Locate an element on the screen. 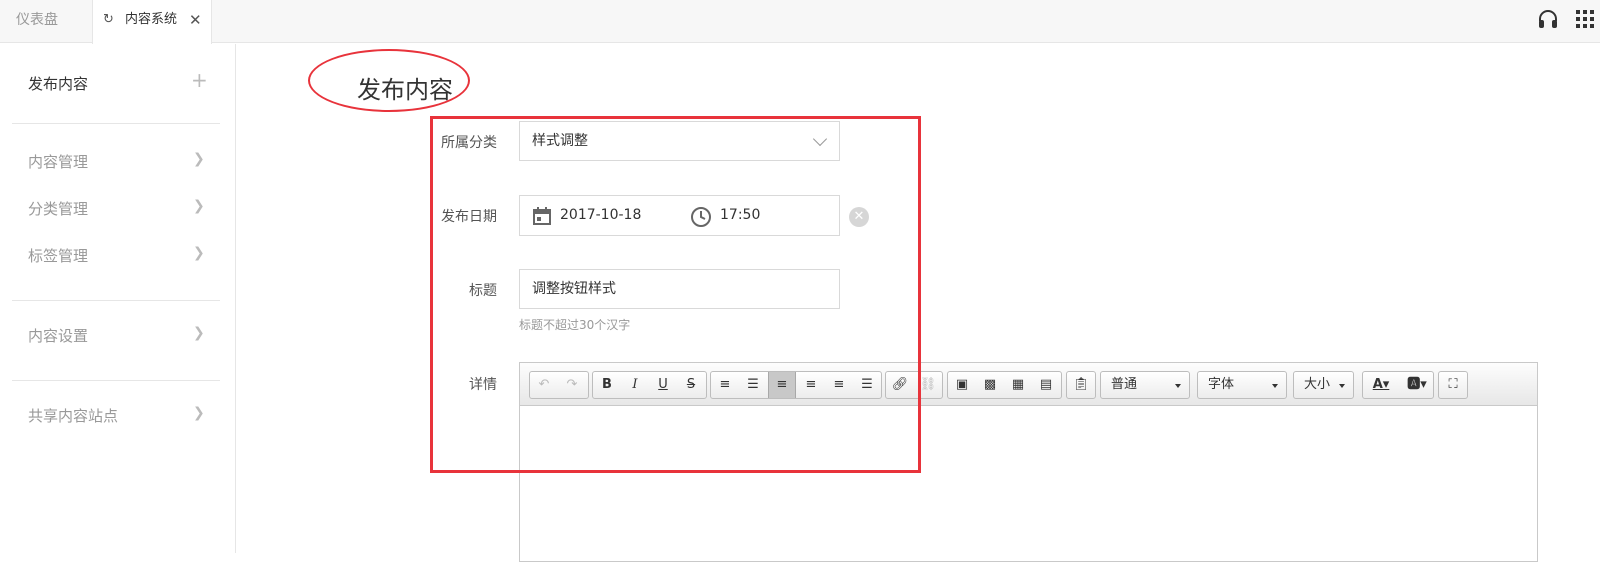 This screenshot has height=562, width=1600. insert-group: ▣ ▩ ▦ ▤ is located at coordinates (1004, 385).